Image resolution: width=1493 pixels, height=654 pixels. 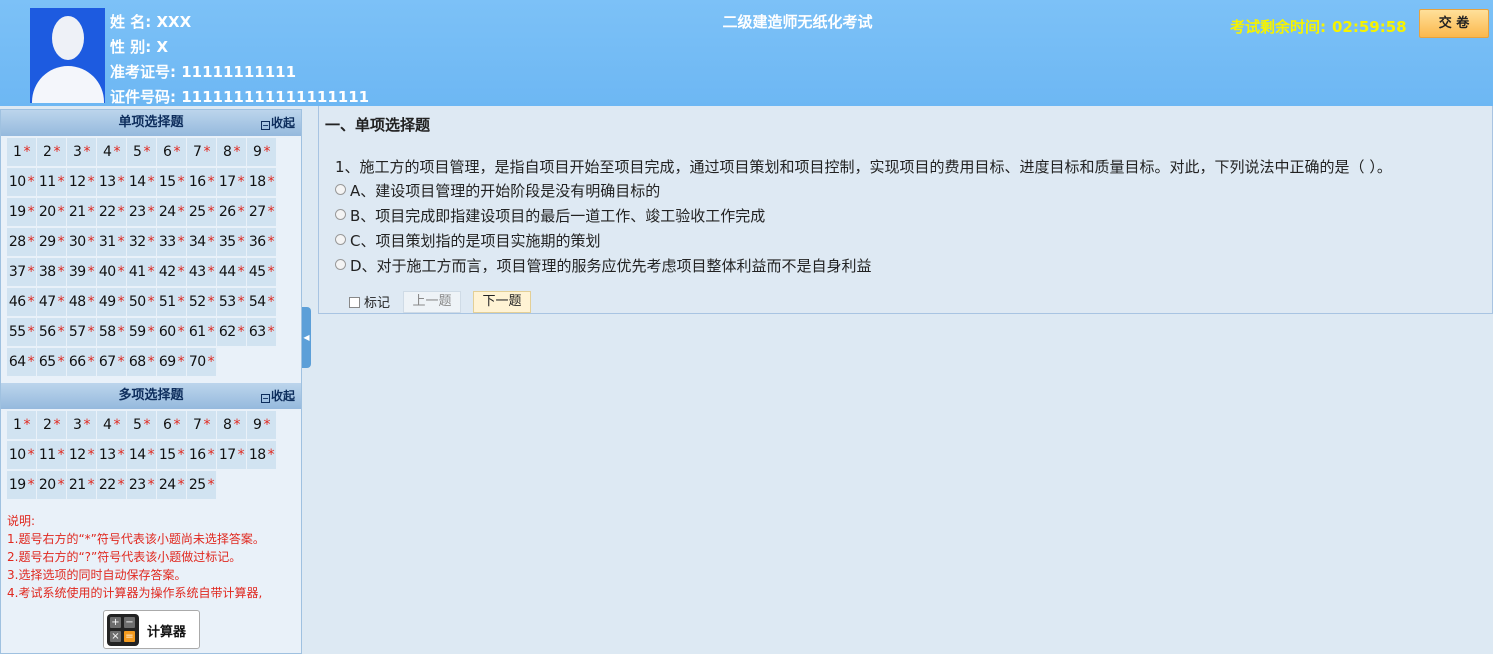 I want to click on multi-question-cell: 13 *, so click(x=111, y=455).